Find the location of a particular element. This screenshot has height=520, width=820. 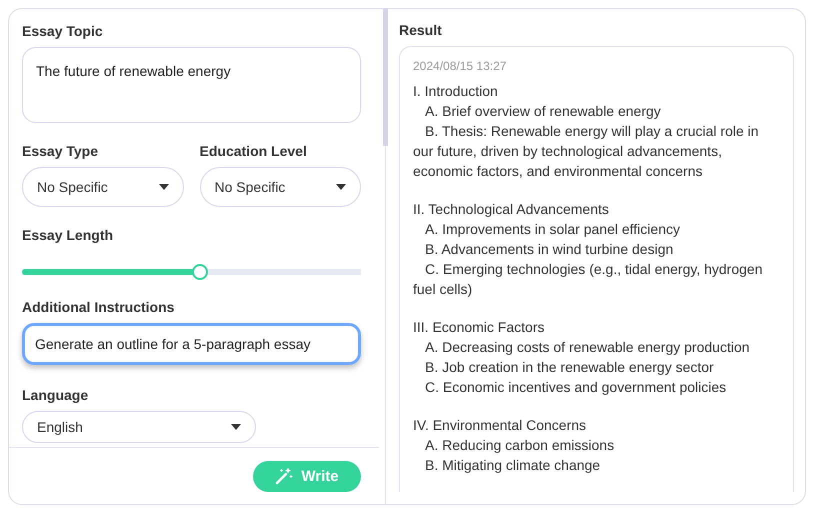

field-label: Essay Type is located at coordinates (61, 151).